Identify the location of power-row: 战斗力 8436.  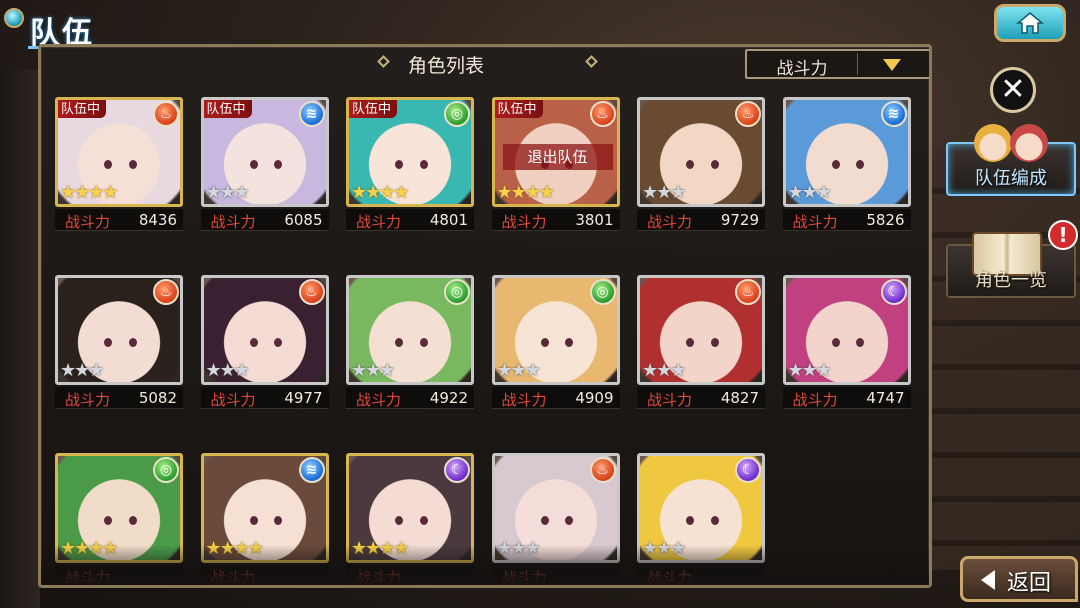
(119, 220).